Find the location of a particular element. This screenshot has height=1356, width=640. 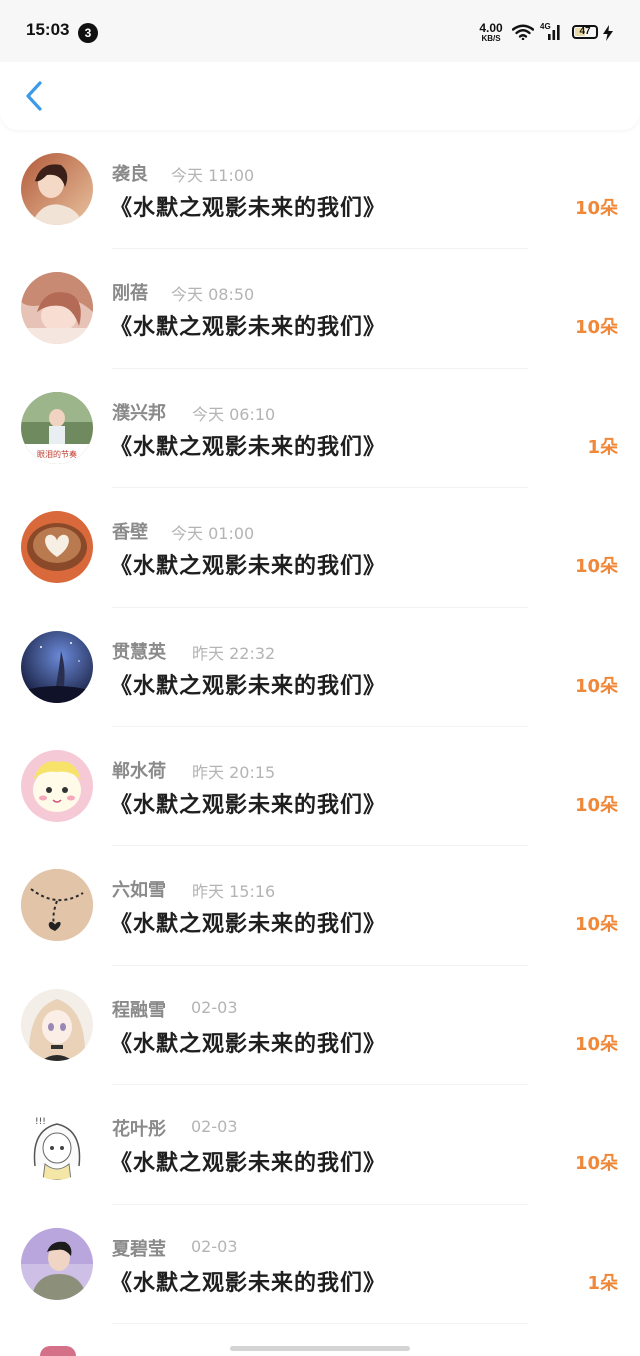

sender-name: 郸水荷 is located at coordinates (139, 771).